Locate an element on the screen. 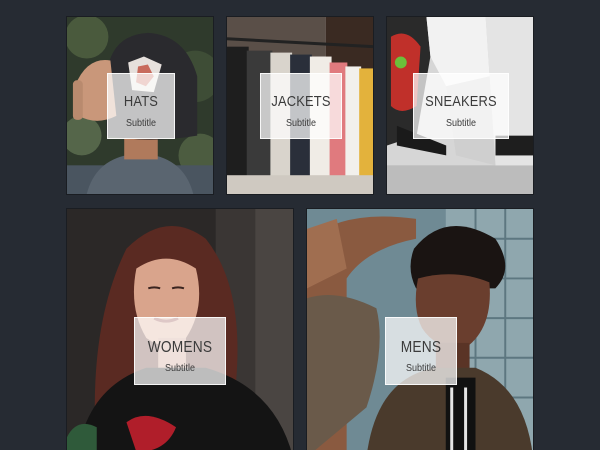  hats-label-overlay: HATS Subtitle is located at coordinates (141, 106).